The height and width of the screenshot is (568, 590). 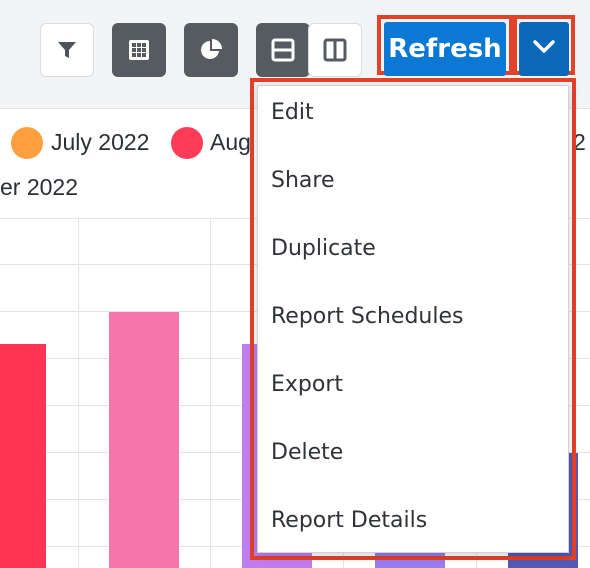 What do you see at coordinates (413, 452) in the screenshot?
I see `menu-item-delete: Delete` at bounding box center [413, 452].